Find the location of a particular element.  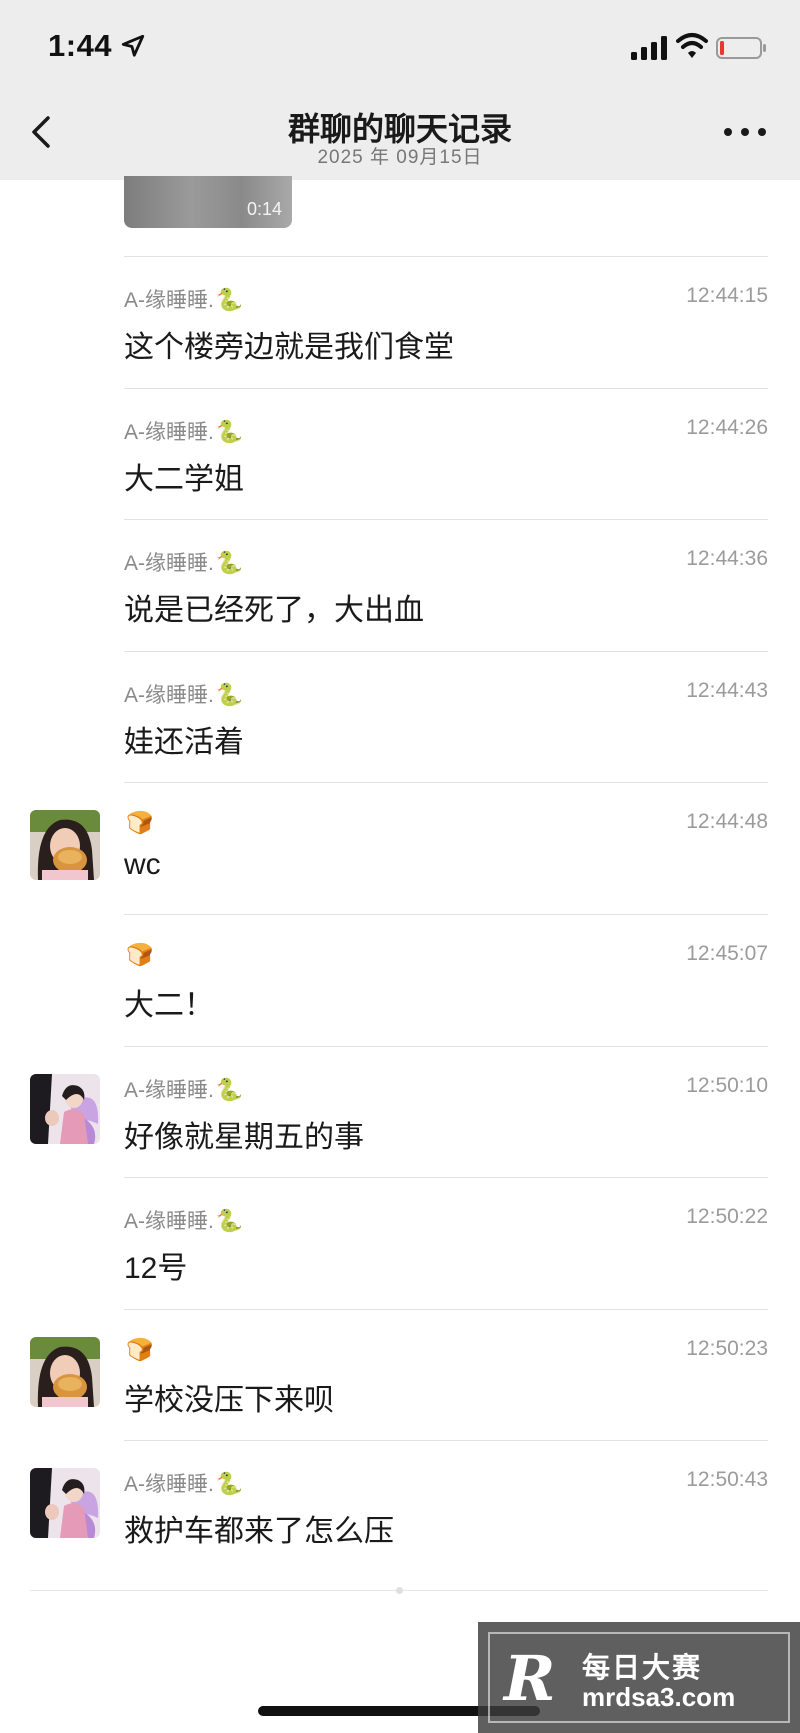

watermark-frame: R 每日大赛 mrdsa3.com is located at coordinates (639, 1677).